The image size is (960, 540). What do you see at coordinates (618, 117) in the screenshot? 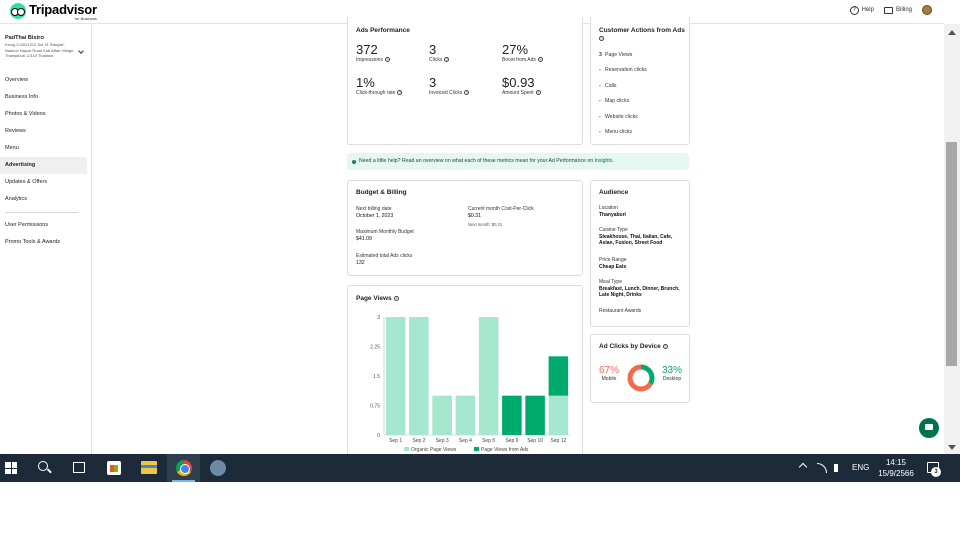
I see `list-item: - Website clicks` at bounding box center [618, 117].